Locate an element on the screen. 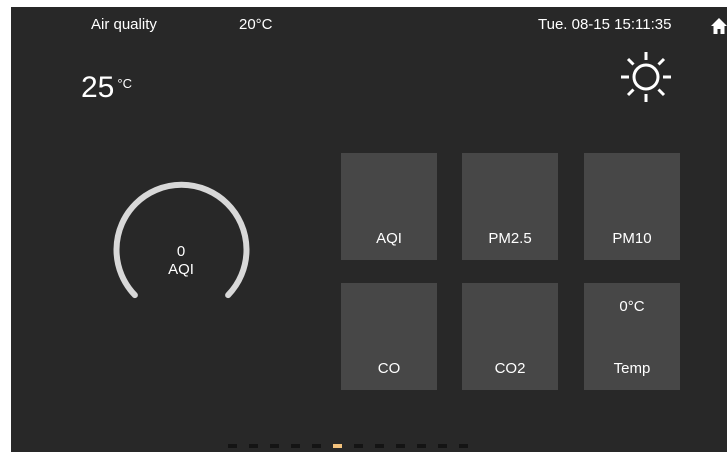 The height and width of the screenshot is (459, 727). aqi-tile: AQI is located at coordinates (389, 206).